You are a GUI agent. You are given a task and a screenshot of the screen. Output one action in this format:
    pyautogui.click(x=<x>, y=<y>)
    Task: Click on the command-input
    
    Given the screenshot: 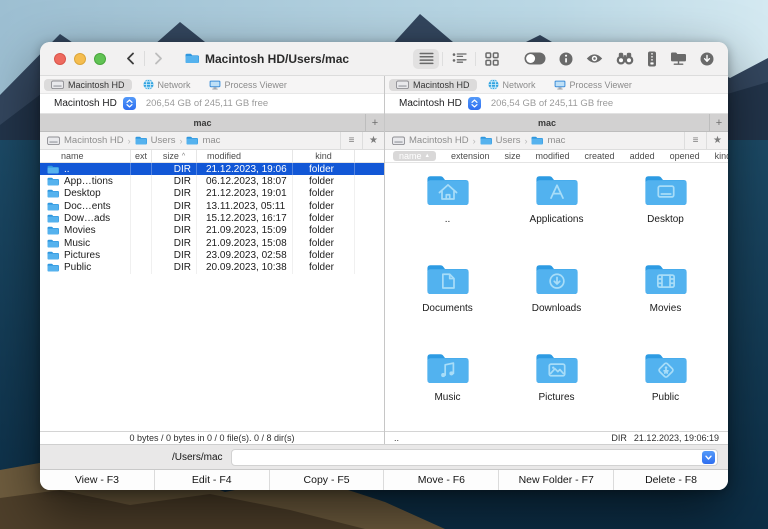 What is the action you would take?
    pyautogui.click(x=469, y=457)
    